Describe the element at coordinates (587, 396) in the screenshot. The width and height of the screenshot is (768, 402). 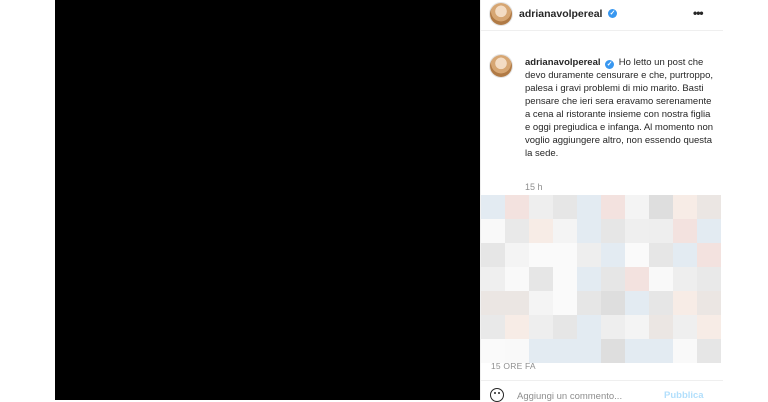
I see `comment-input` at that location.